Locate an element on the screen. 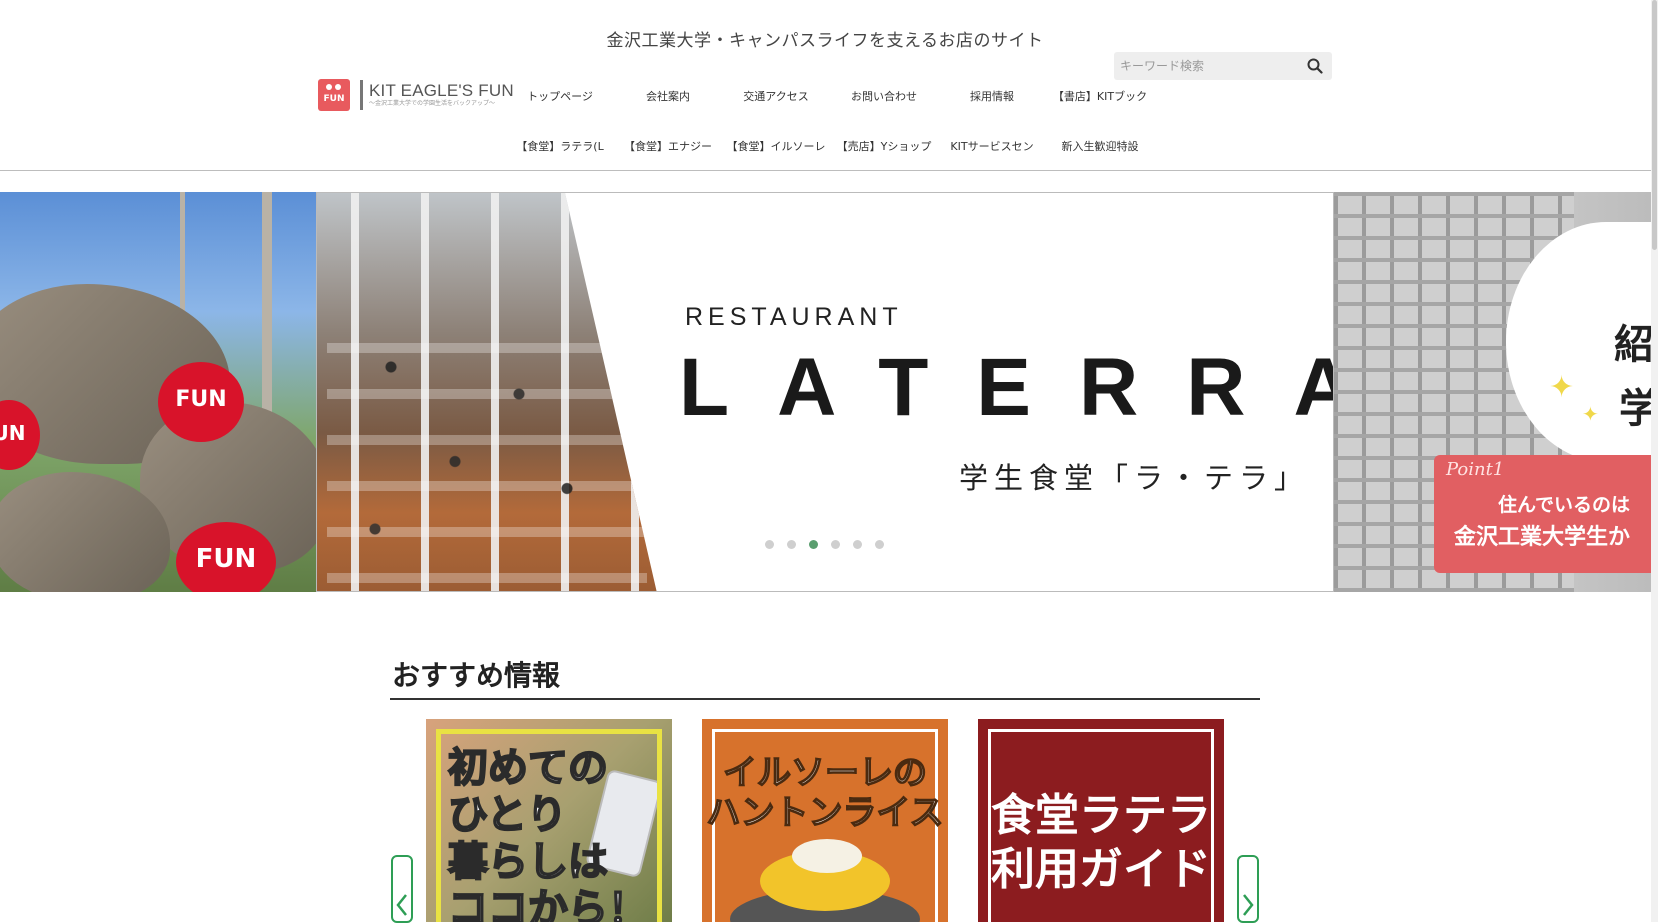  page-scrollbar is located at coordinates (1654, 461).